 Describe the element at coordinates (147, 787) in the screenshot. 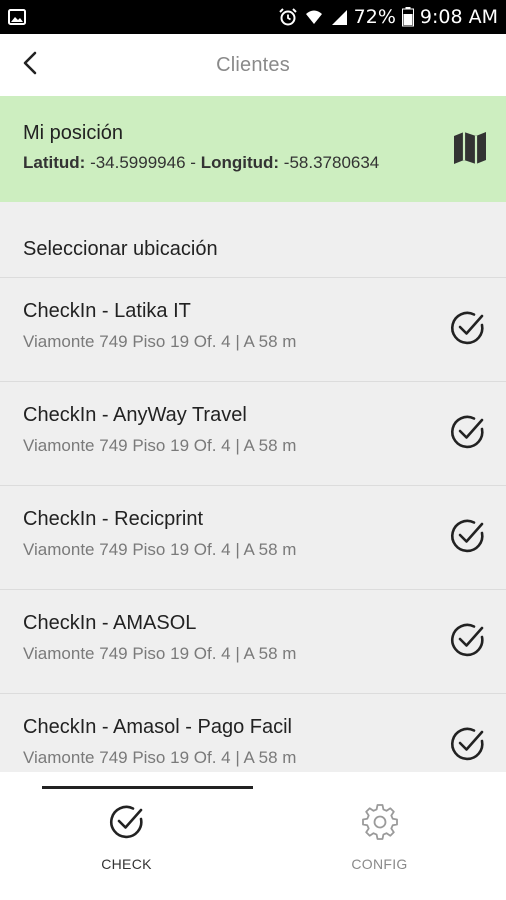

I see `active-tab-indicator` at that location.